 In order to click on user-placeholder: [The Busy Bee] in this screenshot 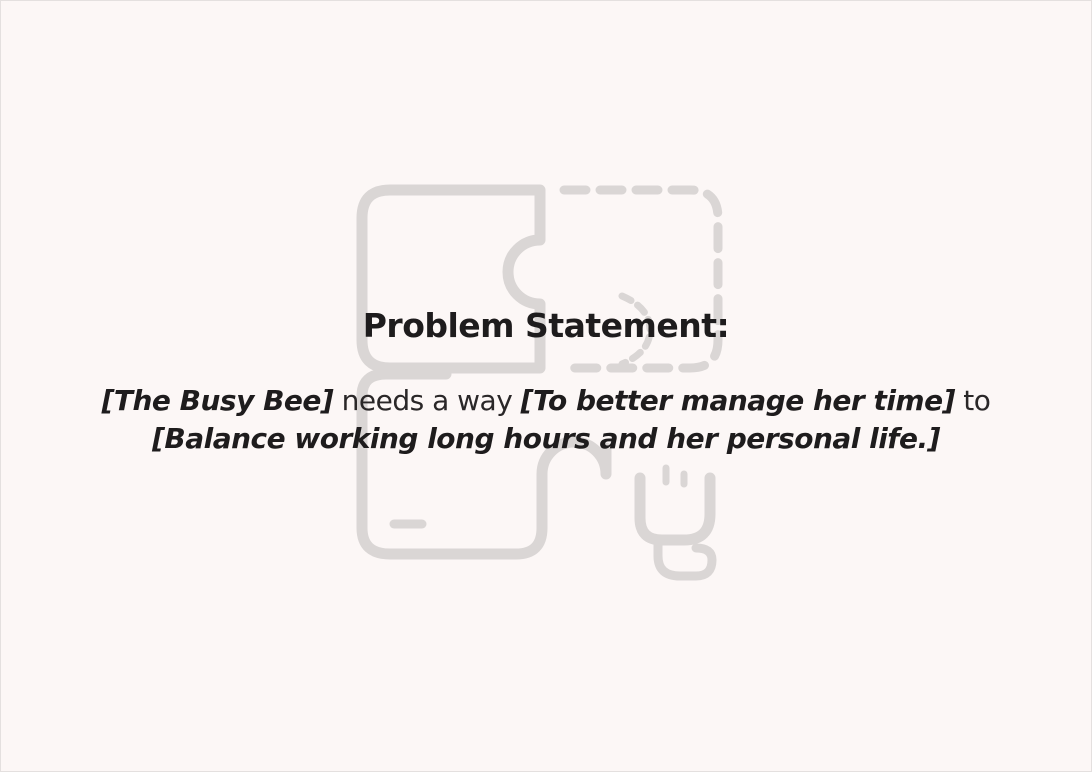, I will do `click(217, 400)`.